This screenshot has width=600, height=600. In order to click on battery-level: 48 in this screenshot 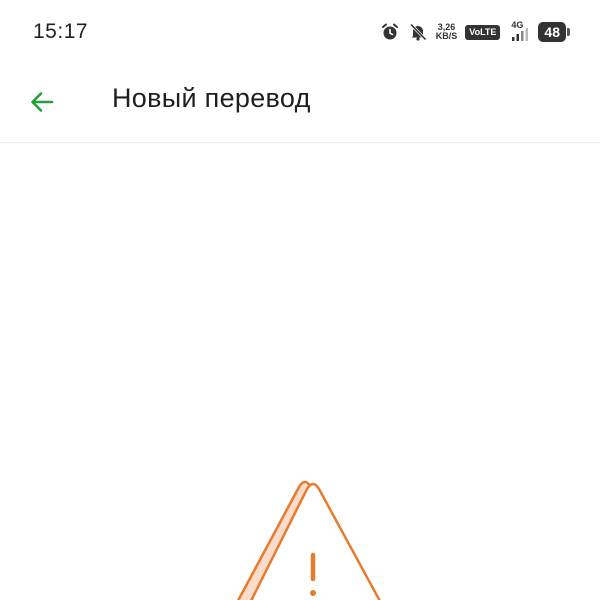, I will do `click(552, 32)`.